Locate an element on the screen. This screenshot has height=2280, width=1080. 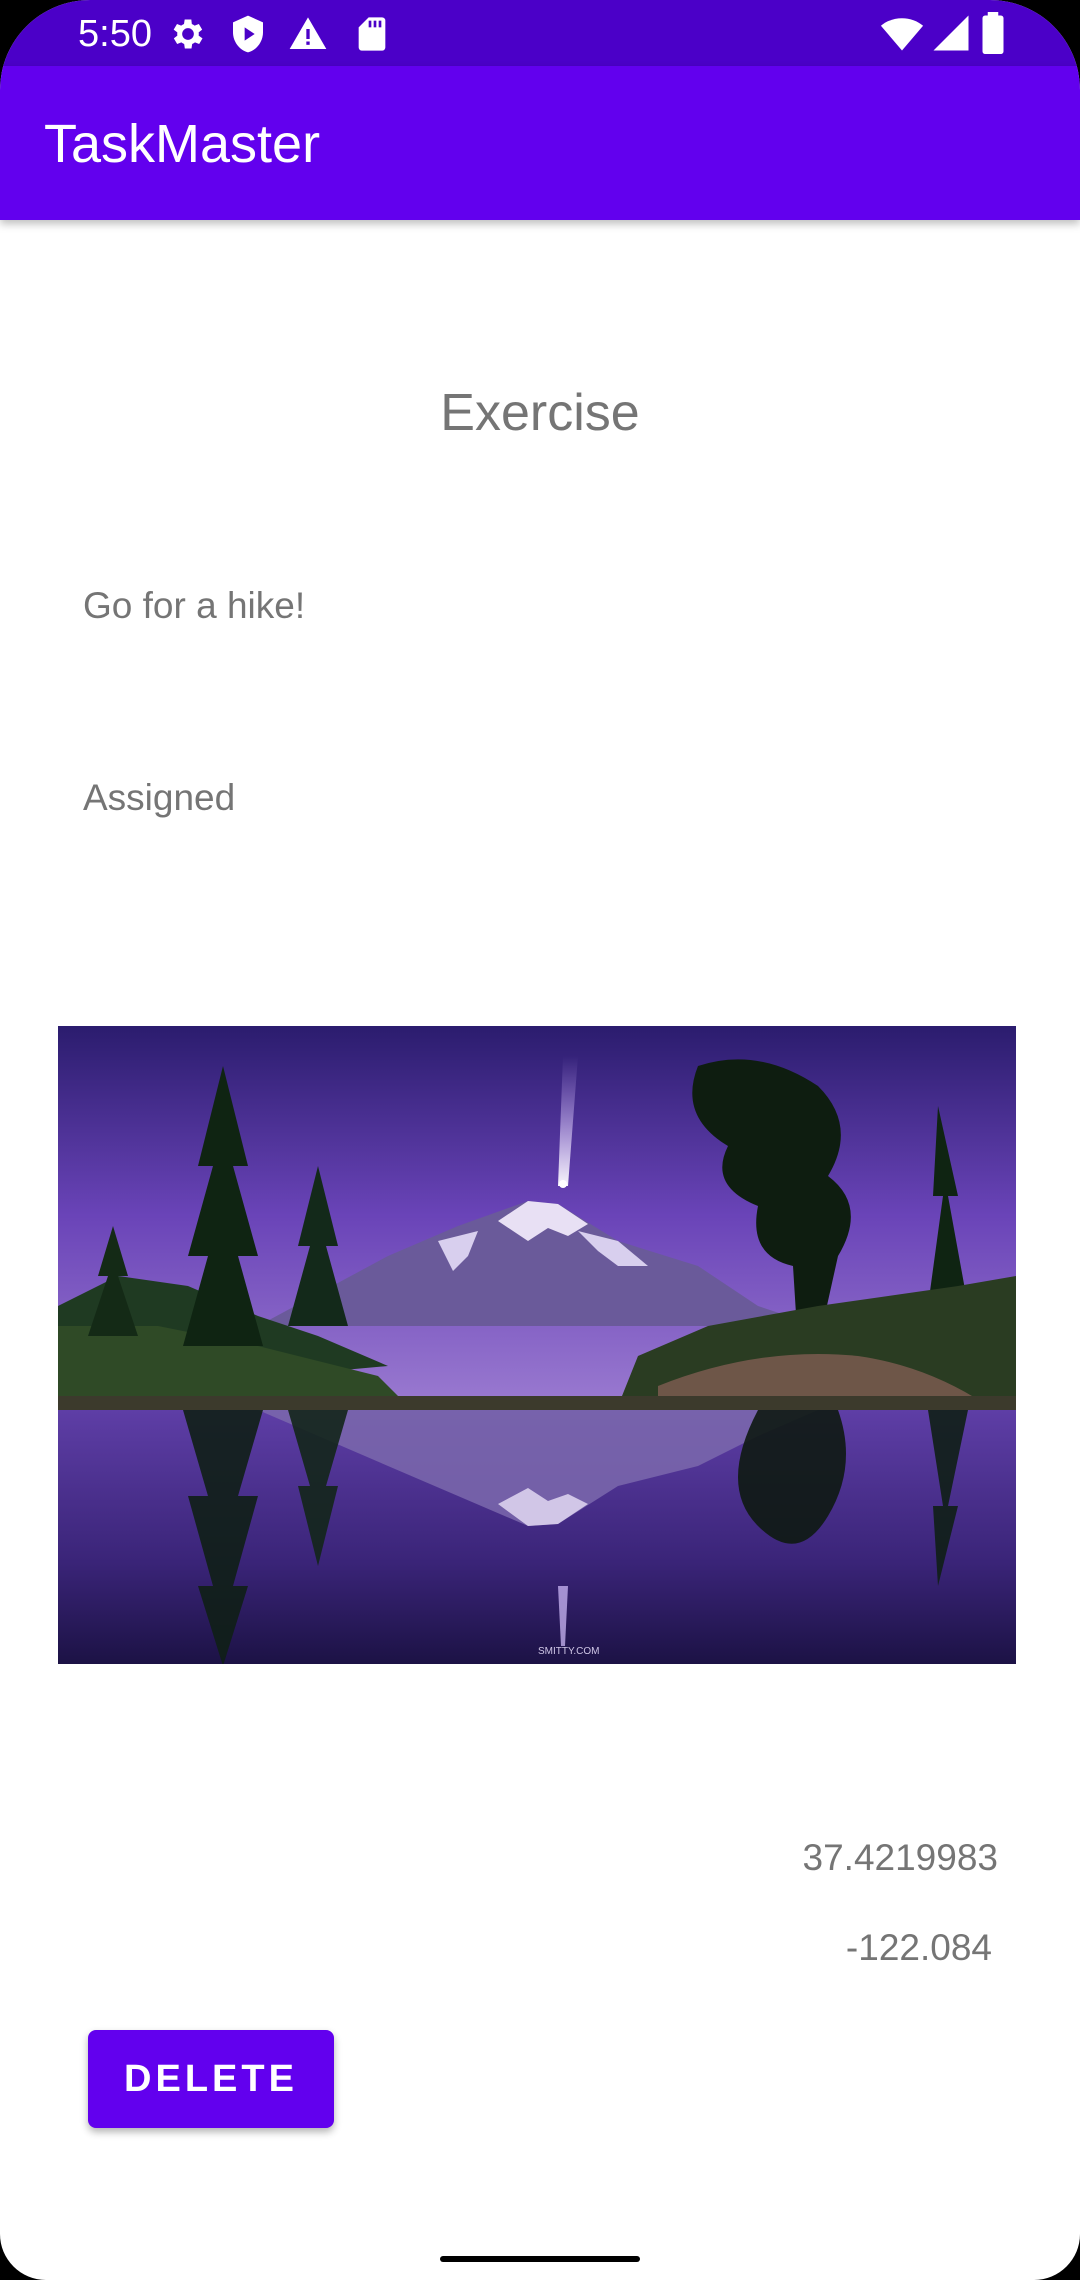
image-watermark: SMITTY.COM is located at coordinates (568, 1651).